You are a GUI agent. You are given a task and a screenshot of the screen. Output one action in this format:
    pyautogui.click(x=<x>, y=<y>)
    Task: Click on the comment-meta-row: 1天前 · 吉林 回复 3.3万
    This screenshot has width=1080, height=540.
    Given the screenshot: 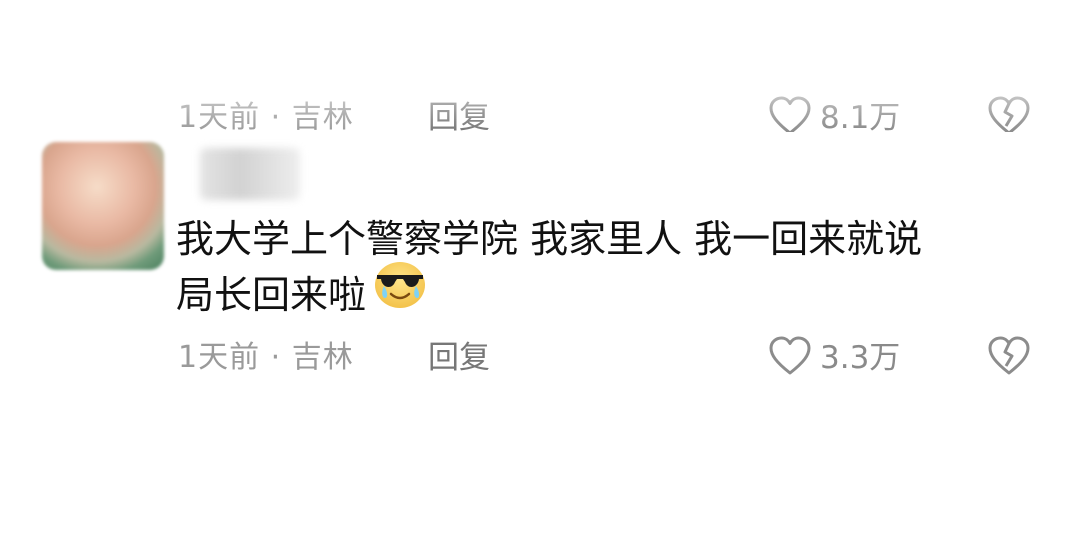 What is the action you would take?
    pyautogui.click(x=540, y=358)
    